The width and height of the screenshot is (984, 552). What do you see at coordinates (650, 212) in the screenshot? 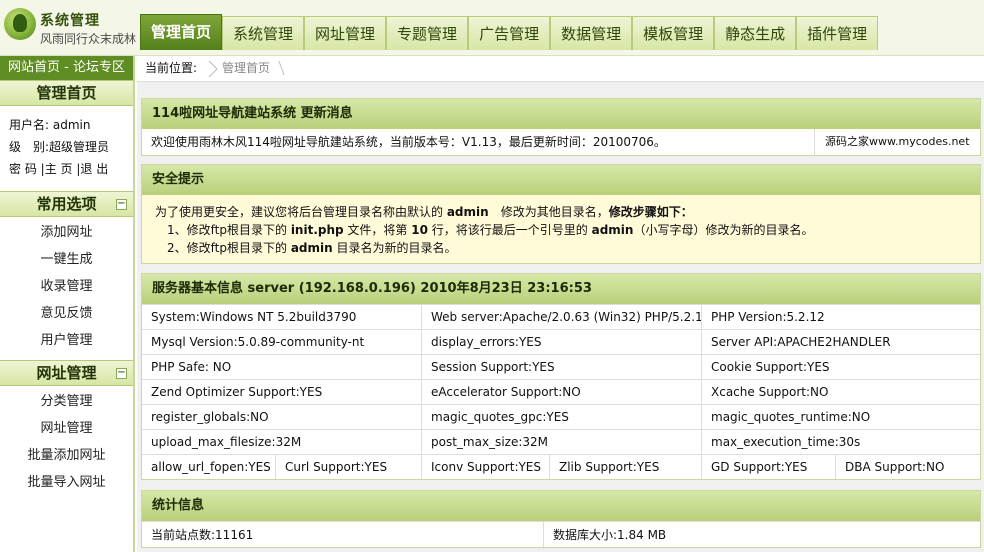
I see `text-bold: 修改步骤如下：` at bounding box center [650, 212].